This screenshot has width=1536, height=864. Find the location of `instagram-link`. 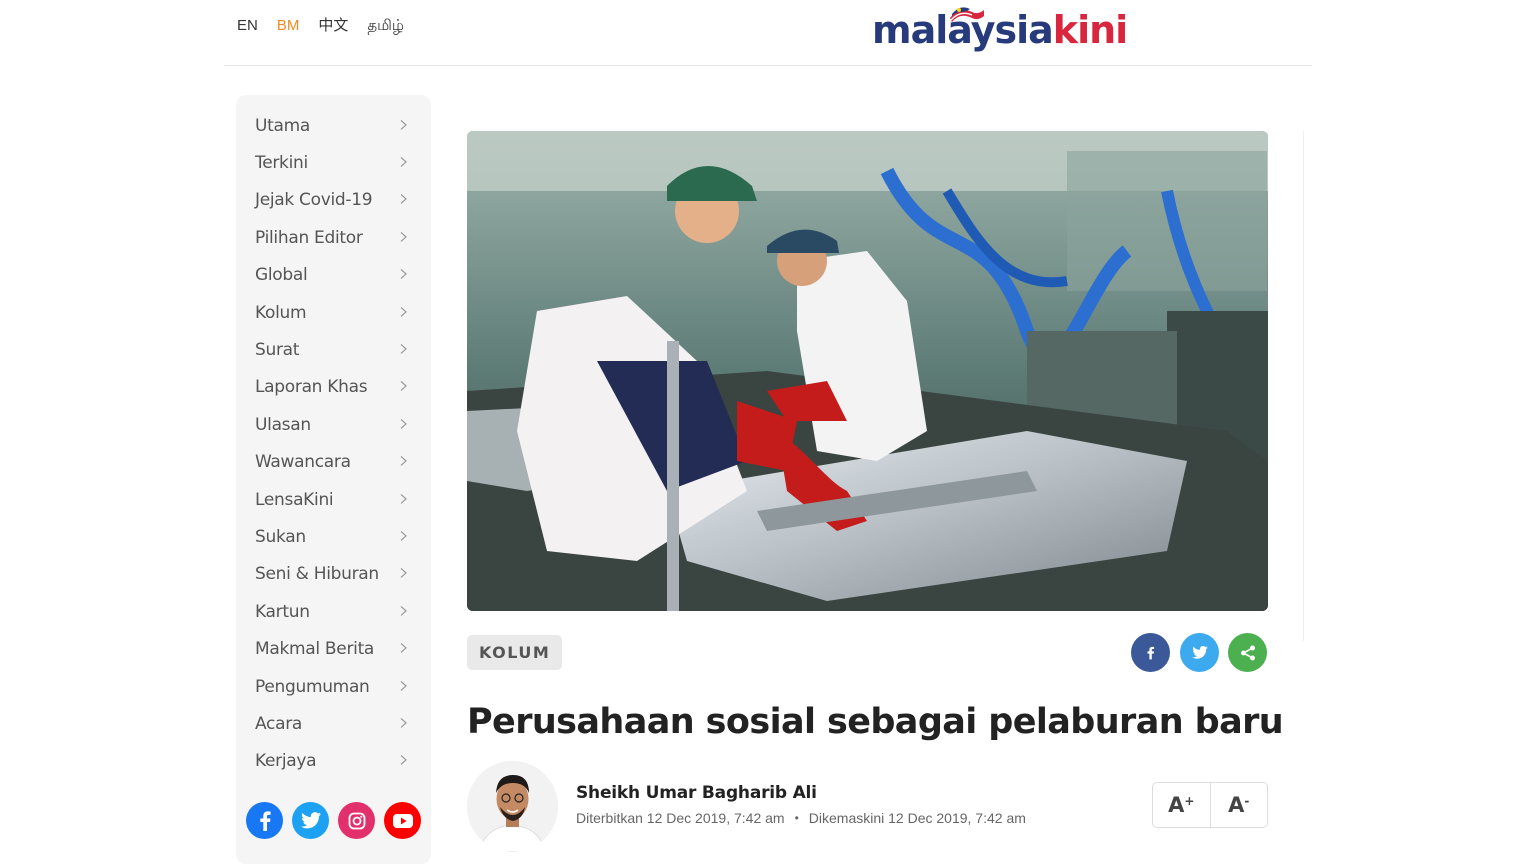

instagram-link is located at coordinates (356, 820).